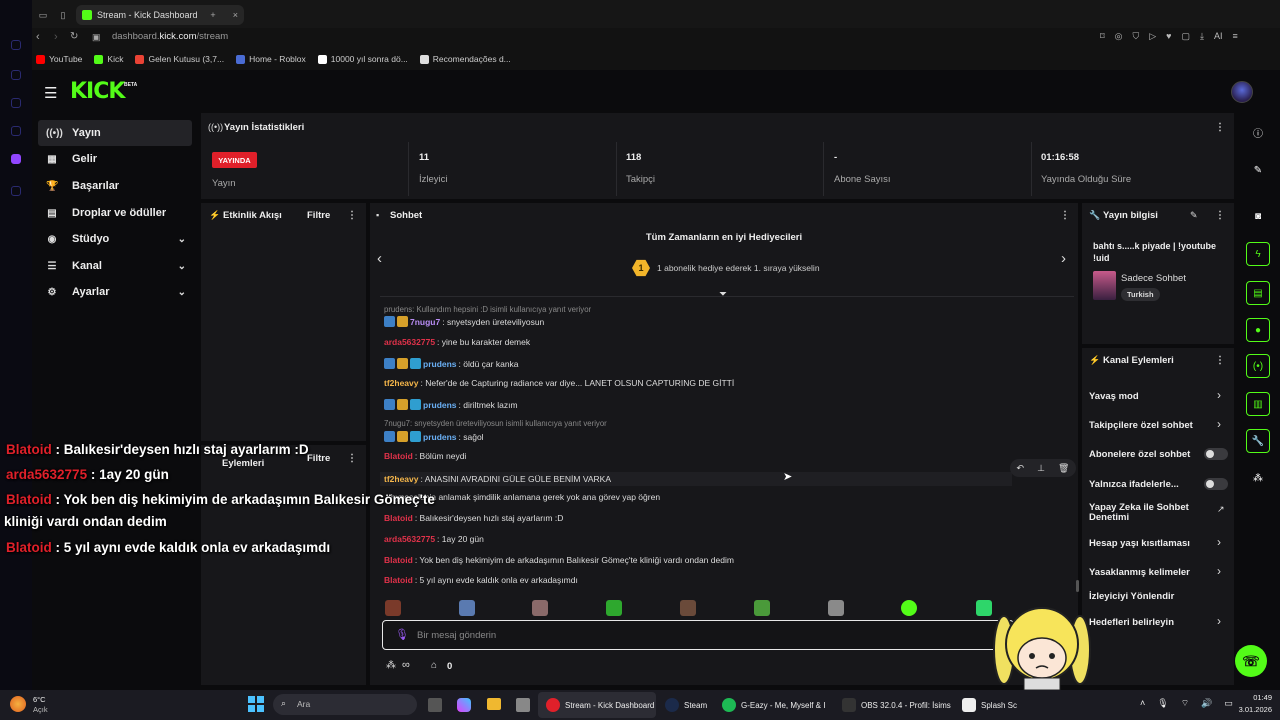  Describe the element at coordinates (345, 704) in the screenshot. I see `taskbar-search: ⌕ Ara` at that location.